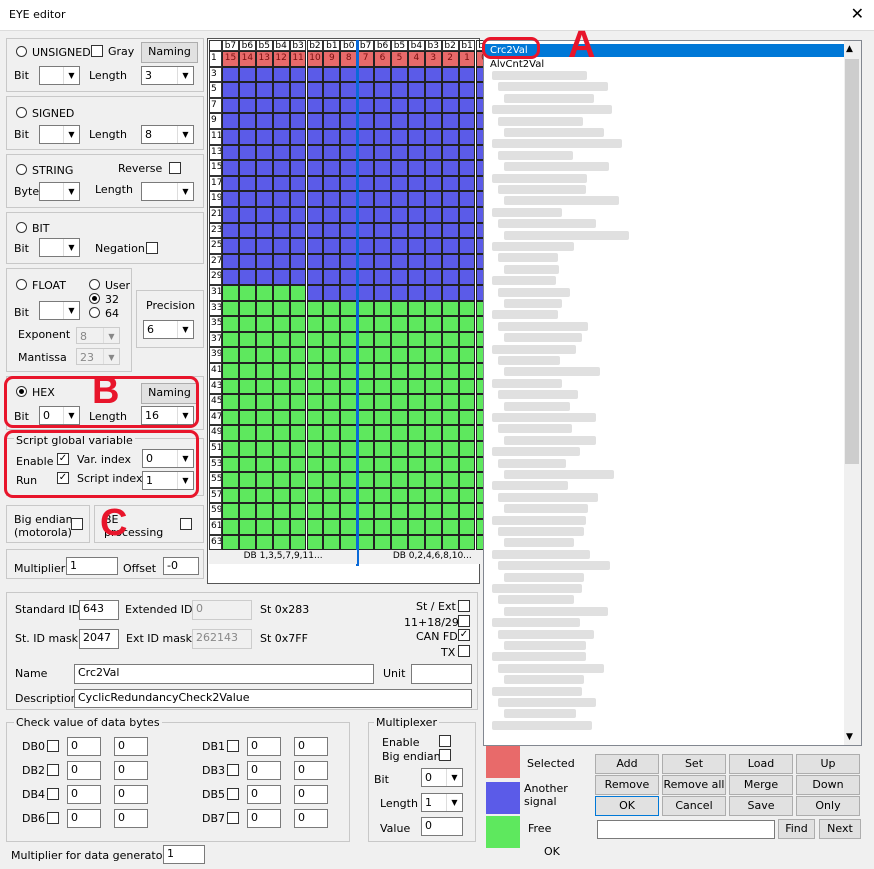 This screenshot has width=874, height=869. I want to click on mux-value-input: 0, so click(442, 826).